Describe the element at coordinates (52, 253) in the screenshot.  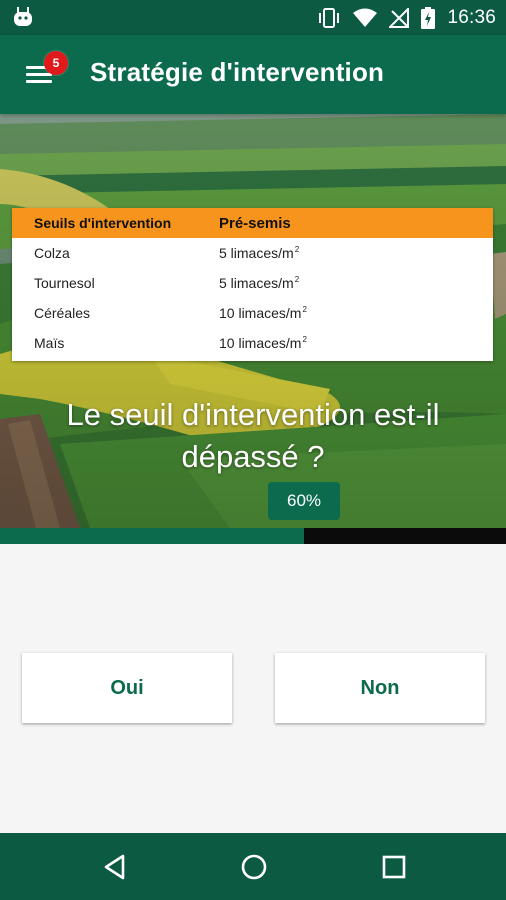
I see `crop-name: Colza` at that location.